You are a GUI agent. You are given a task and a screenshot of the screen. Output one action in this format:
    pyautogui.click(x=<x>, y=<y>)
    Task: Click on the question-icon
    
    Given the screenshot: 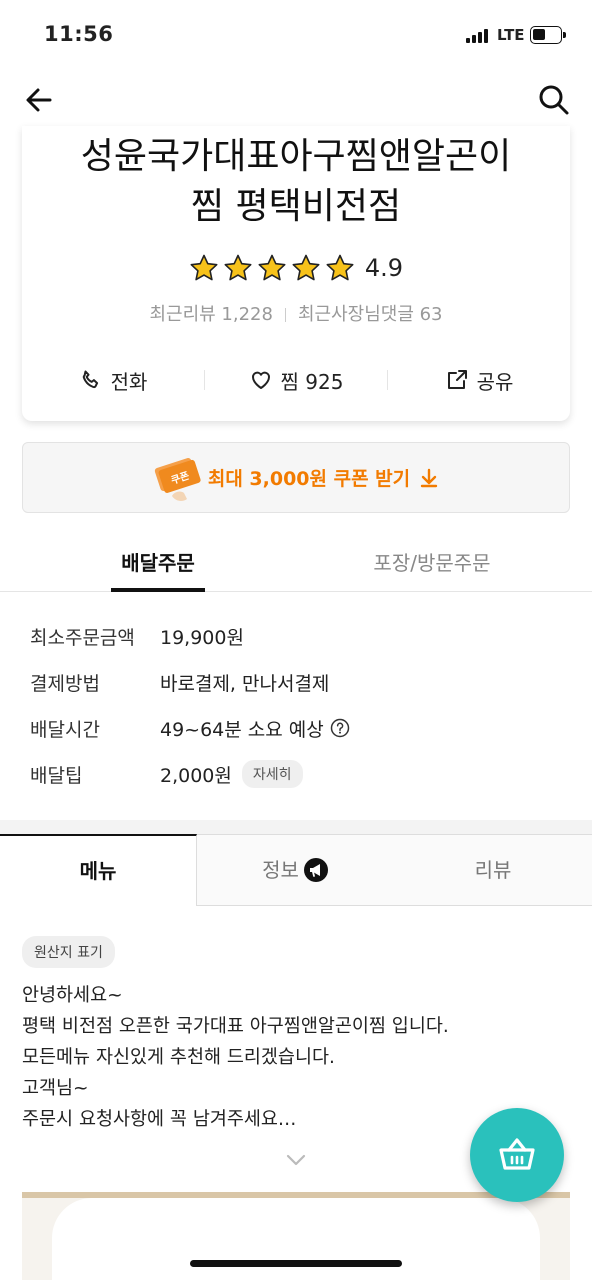 What is the action you would take?
    pyautogui.click(x=340, y=728)
    